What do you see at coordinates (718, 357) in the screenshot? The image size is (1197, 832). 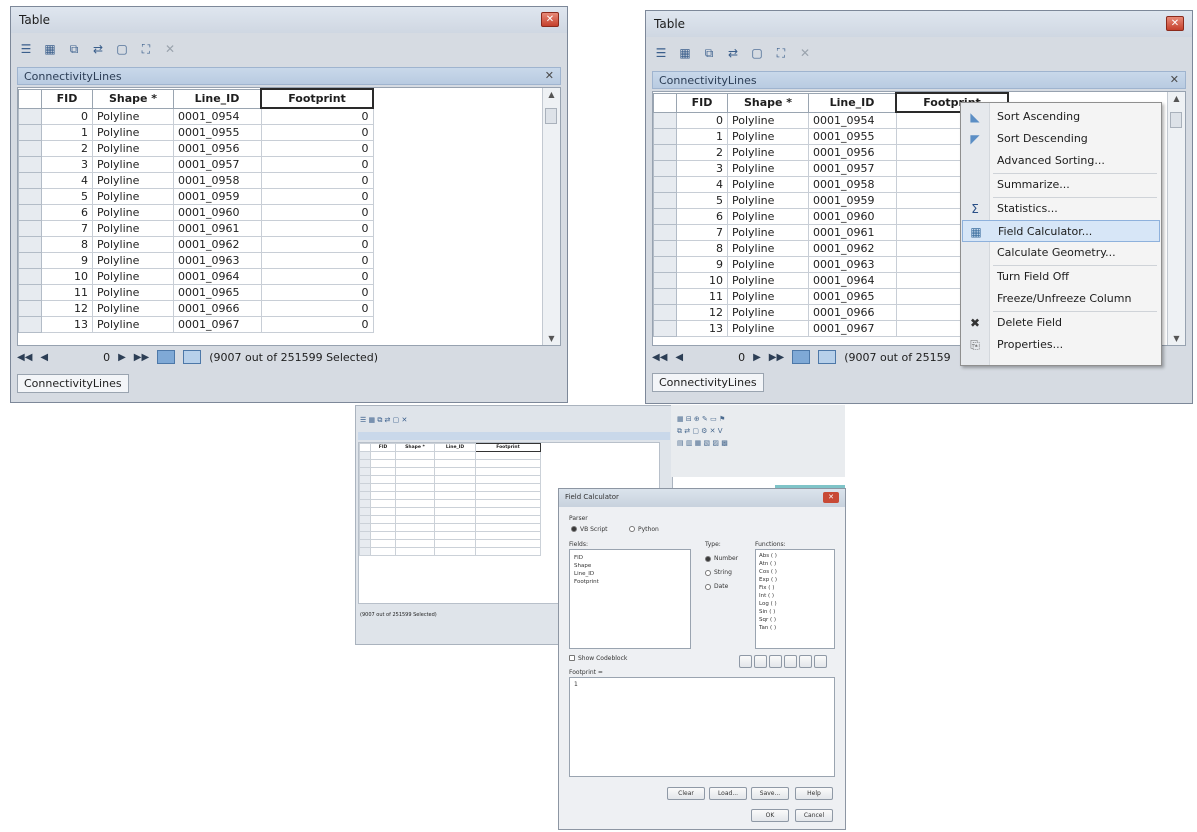 I see `record-position: 0` at bounding box center [718, 357].